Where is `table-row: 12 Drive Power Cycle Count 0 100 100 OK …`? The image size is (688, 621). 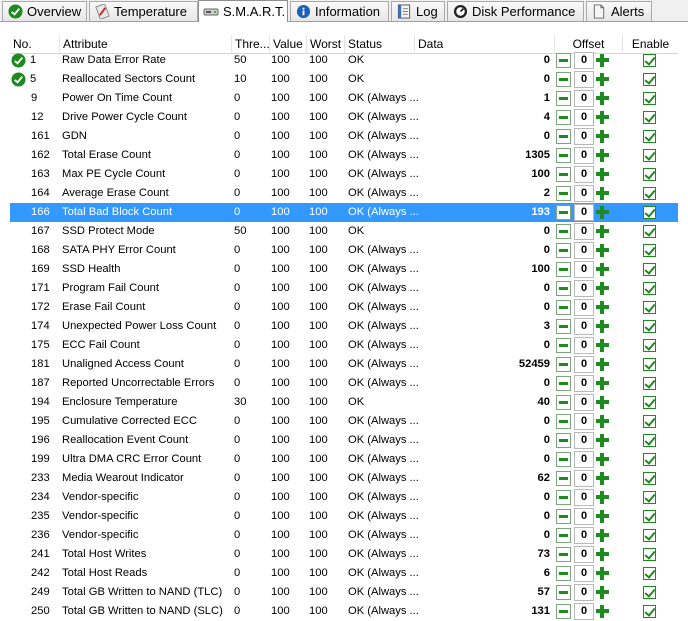
table-row: 12 Drive Power Cycle Count 0 100 100 OK … is located at coordinates (344, 117).